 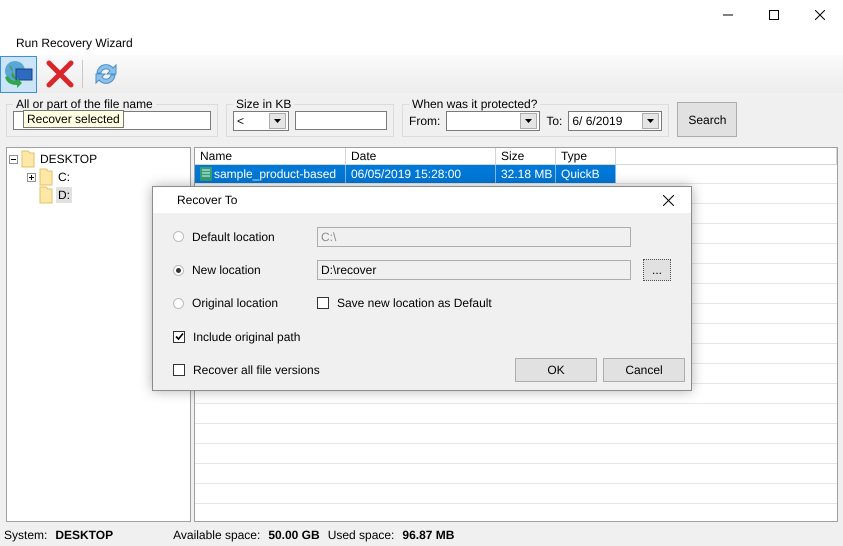 I want to click on recover-button, so click(x=18, y=74).